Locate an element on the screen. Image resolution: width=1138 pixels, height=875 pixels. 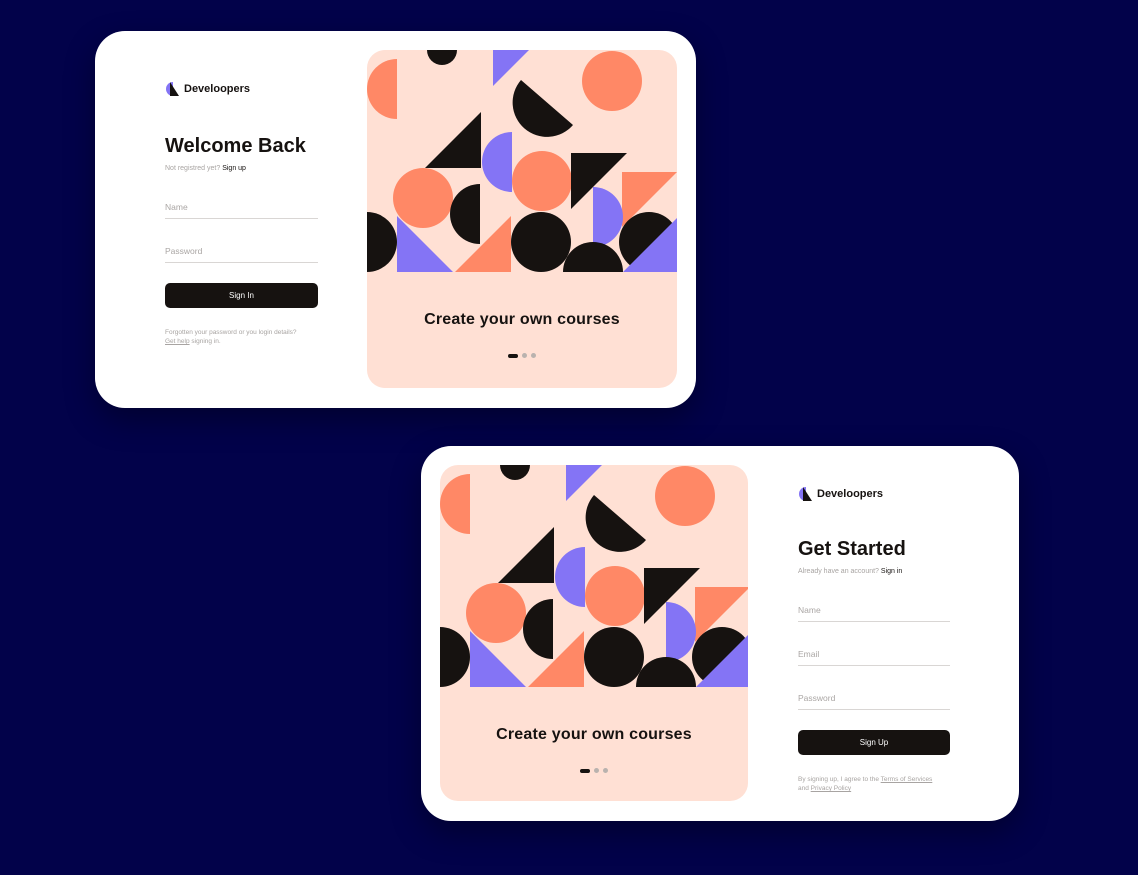
signin-link: Sign in is located at coordinates (891, 571).